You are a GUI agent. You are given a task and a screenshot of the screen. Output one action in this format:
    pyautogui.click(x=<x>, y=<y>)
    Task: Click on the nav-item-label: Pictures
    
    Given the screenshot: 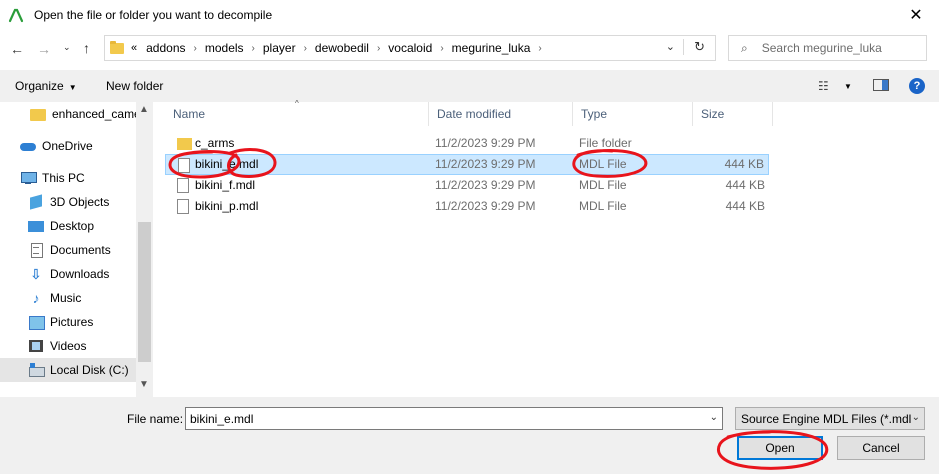 What is the action you would take?
    pyautogui.click(x=72, y=322)
    